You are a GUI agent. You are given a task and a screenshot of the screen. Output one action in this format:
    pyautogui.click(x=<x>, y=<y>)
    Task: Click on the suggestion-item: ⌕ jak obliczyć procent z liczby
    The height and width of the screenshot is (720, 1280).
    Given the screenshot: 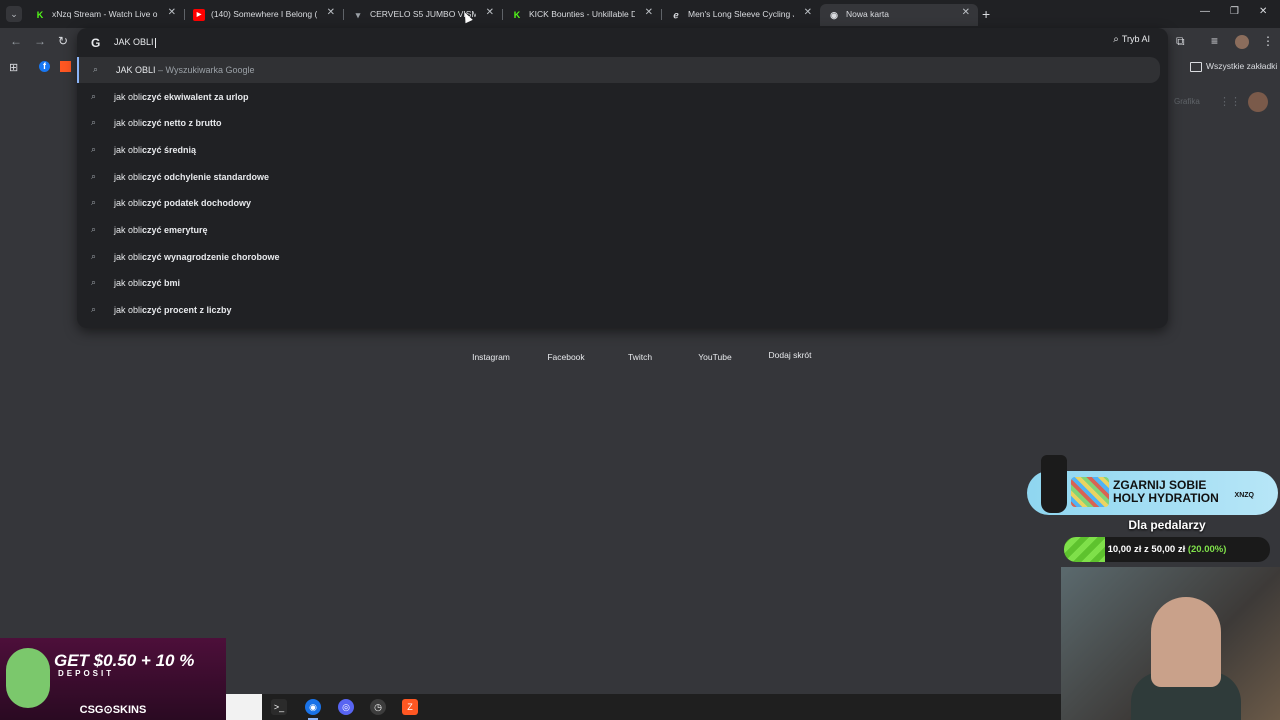 What is the action you would take?
    pyautogui.click(x=622, y=310)
    